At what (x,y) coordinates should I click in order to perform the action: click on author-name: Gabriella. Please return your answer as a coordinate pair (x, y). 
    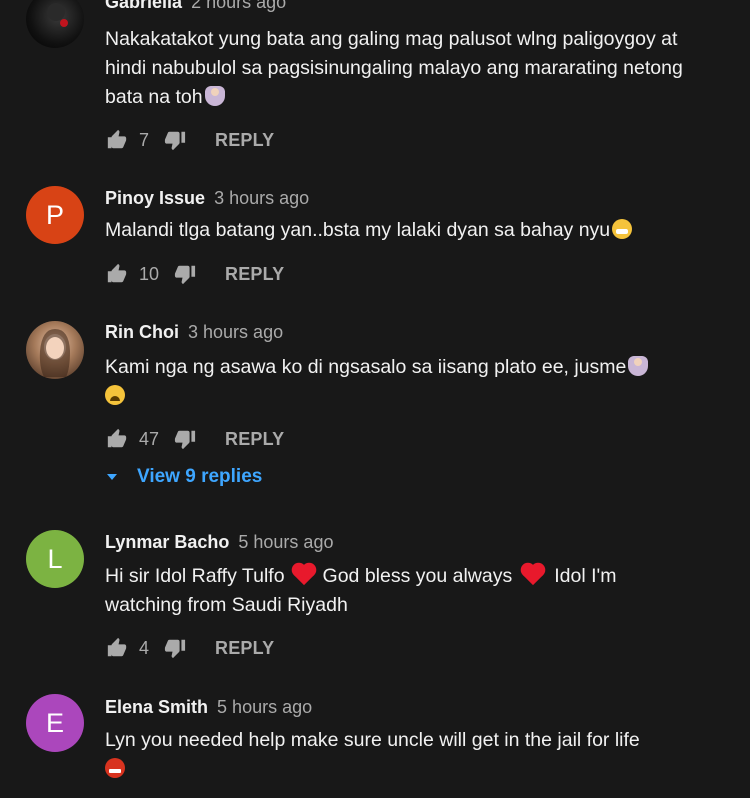
    Looking at the image, I should click on (143, 6).